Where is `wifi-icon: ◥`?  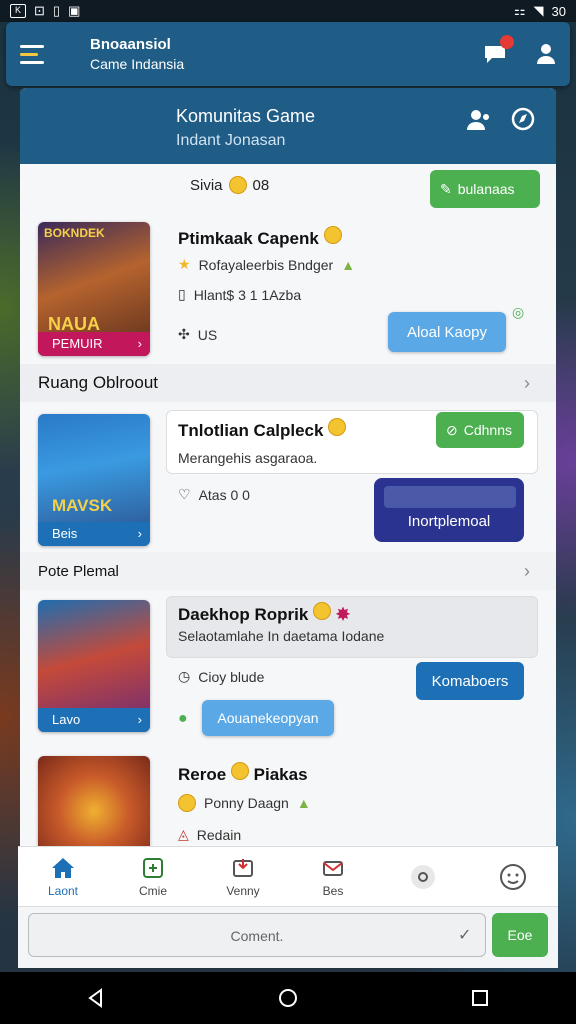 wifi-icon: ◥ is located at coordinates (538, 10).